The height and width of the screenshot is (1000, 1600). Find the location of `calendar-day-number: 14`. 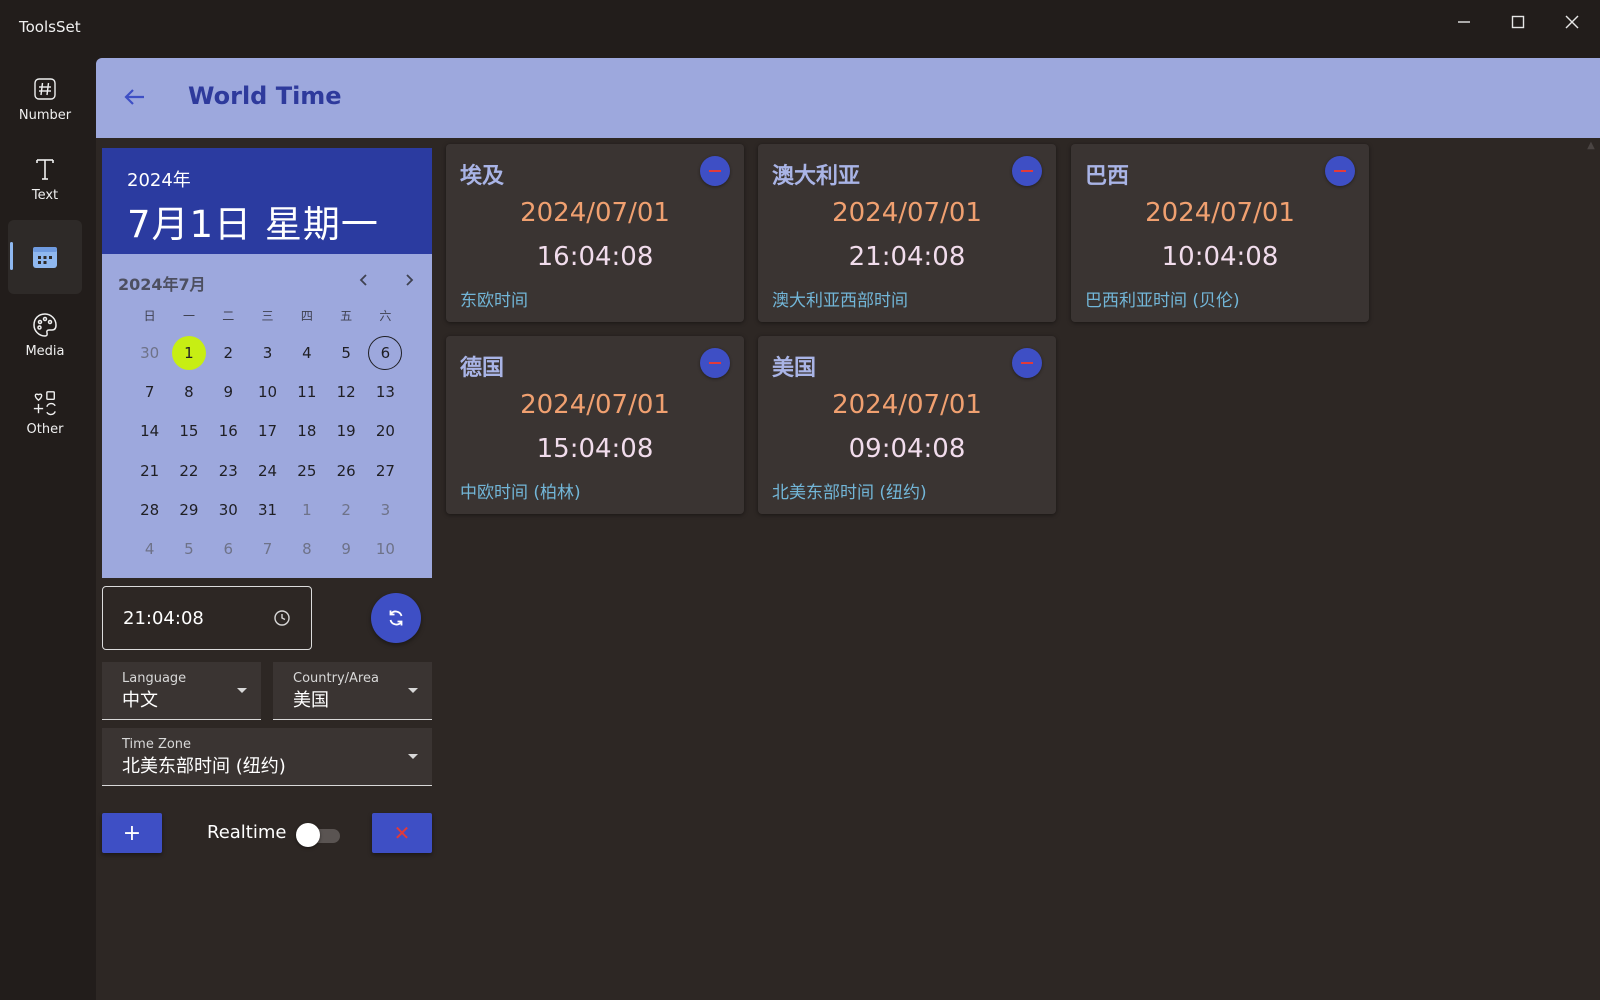

calendar-day-number: 14 is located at coordinates (150, 431).